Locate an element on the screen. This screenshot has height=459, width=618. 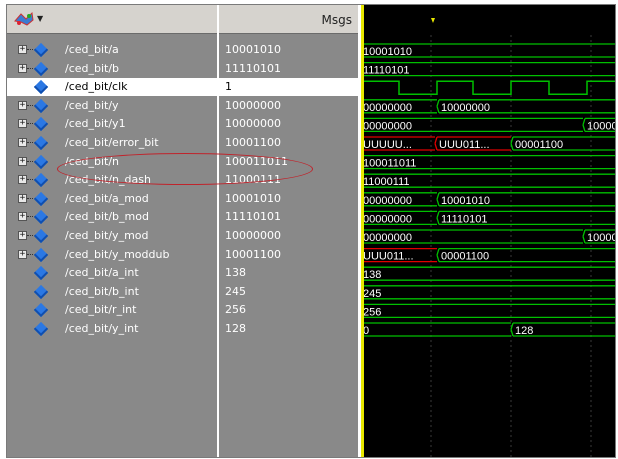
signal-name: /ced_bit/b is located at coordinates (92, 68).